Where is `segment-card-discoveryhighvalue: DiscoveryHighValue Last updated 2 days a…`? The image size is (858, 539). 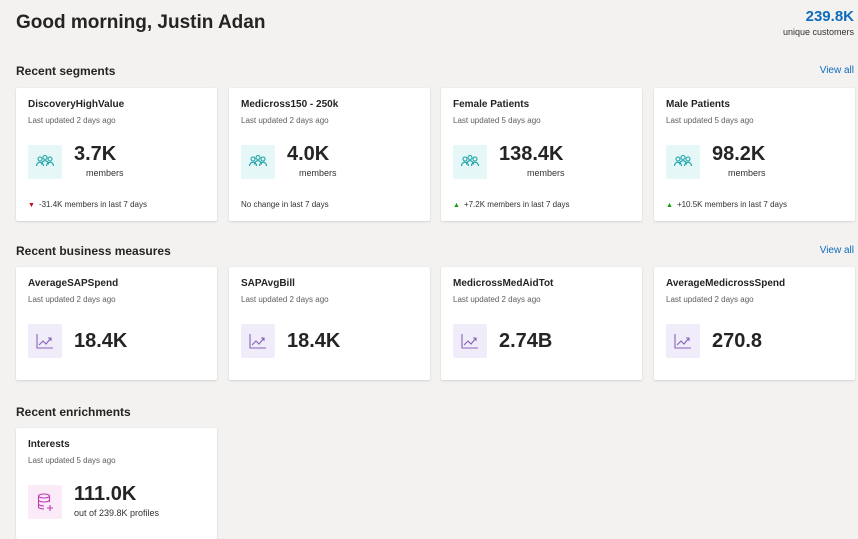 segment-card-discoveryhighvalue: DiscoveryHighValue Last updated 2 days a… is located at coordinates (116, 154).